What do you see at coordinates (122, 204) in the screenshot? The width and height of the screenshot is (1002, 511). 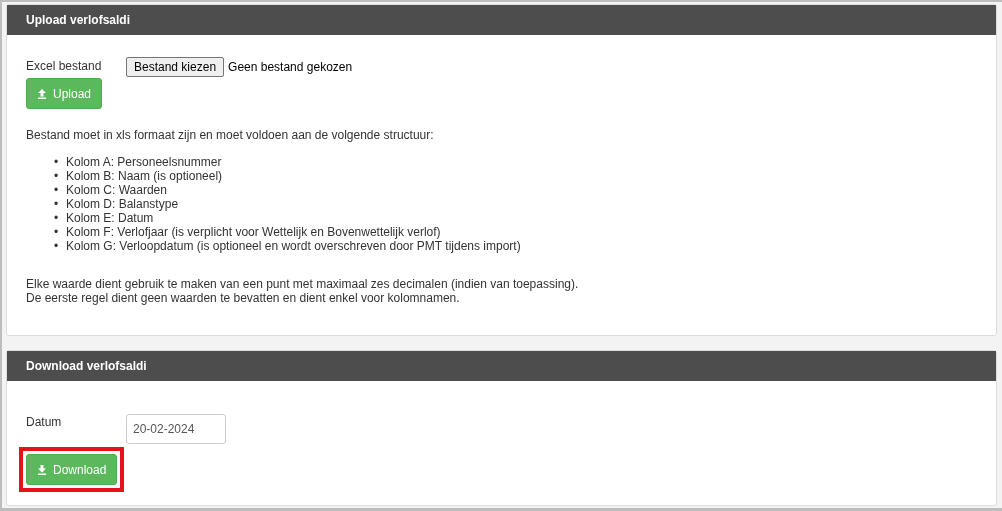 I see `column-item: Kolom D: Balanstype` at bounding box center [122, 204].